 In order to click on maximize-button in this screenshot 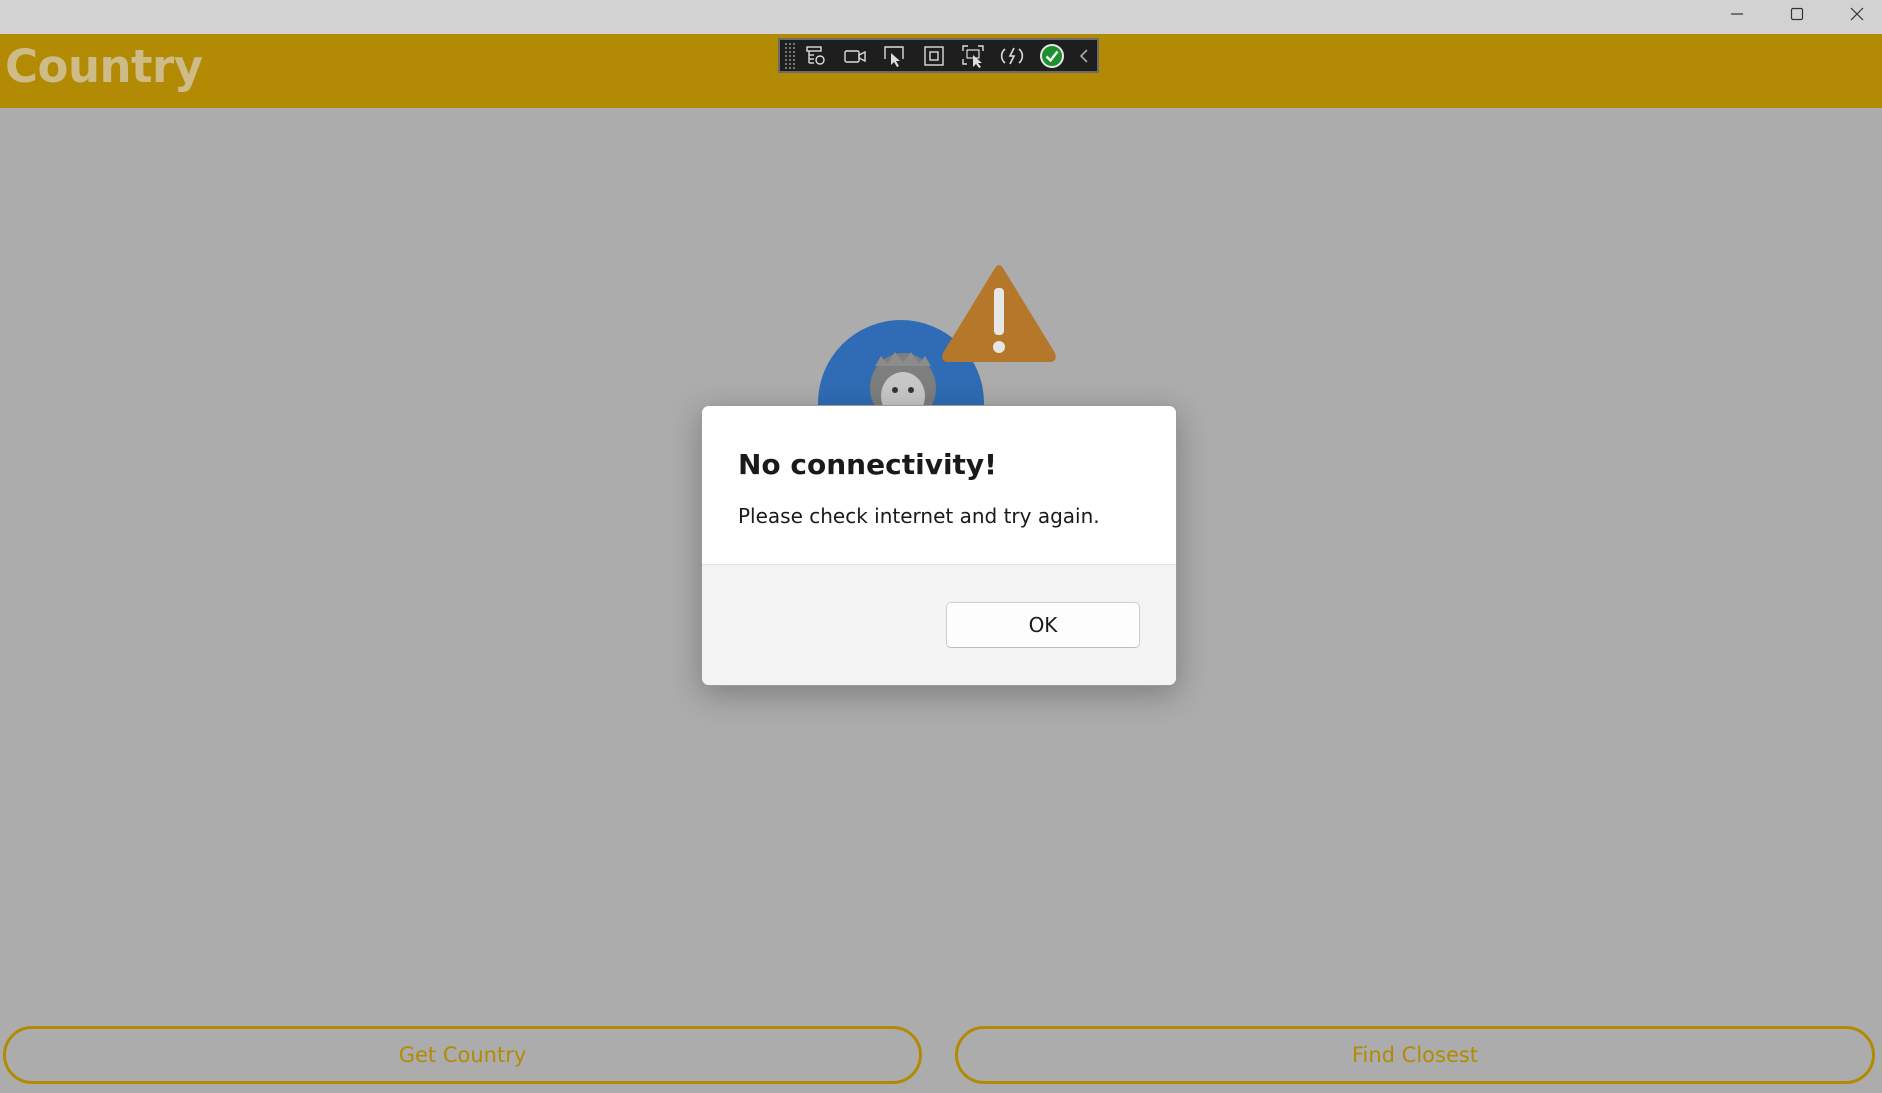, I will do `click(1797, 14)`.